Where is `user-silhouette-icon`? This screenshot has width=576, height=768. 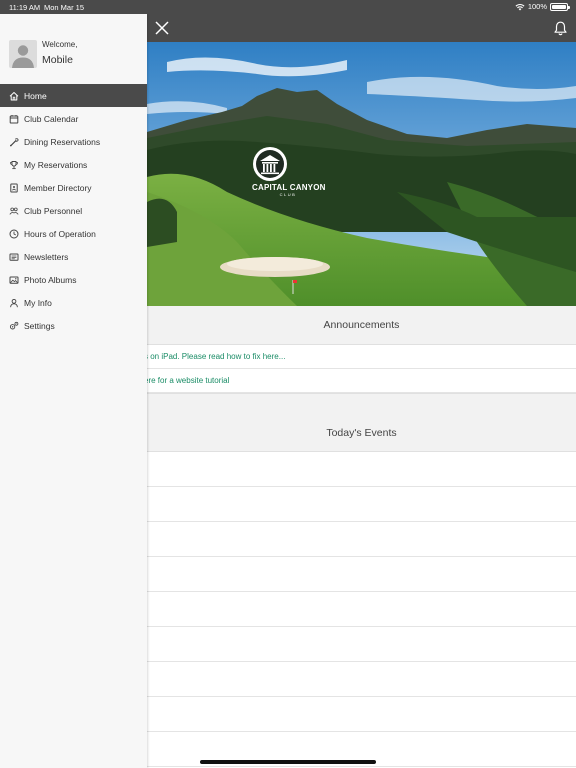
user-silhouette-icon is located at coordinates (23, 56).